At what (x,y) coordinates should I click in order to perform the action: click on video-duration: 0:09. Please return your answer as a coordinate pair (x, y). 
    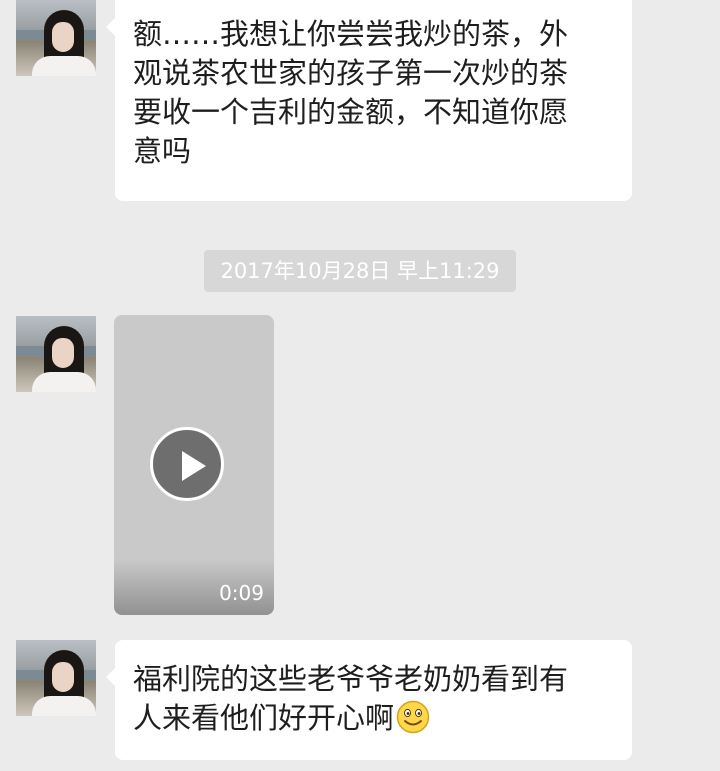
    Looking at the image, I should click on (241, 593).